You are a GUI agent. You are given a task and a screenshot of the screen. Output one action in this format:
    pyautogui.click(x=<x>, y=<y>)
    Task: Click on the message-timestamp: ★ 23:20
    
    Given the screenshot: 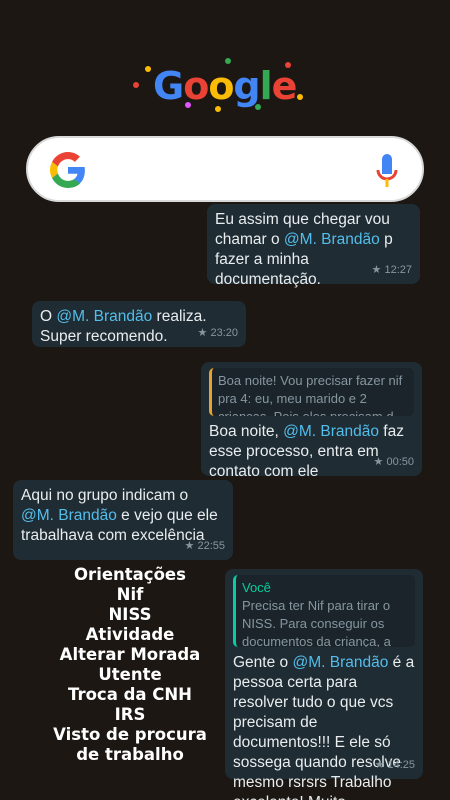 What is the action you would take?
    pyautogui.click(x=217, y=333)
    